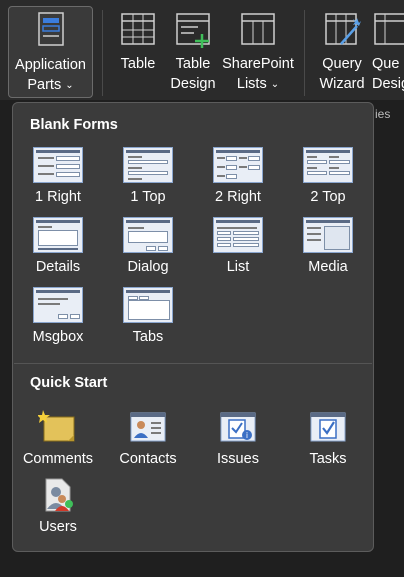 Image resolution: width=404 pixels, height=577 pixels. What do you see at coordinates (58, 305) in the screenshot?
I see `form-msgbox-thumbnail-icon` at bounding box center [58, 305].